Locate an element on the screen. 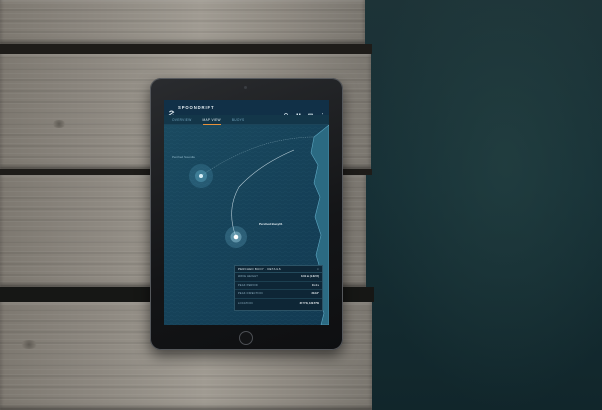 The height and width of the screenshot is (410, 602). detail-key: LOCATION is located at coordinates (245, 303).